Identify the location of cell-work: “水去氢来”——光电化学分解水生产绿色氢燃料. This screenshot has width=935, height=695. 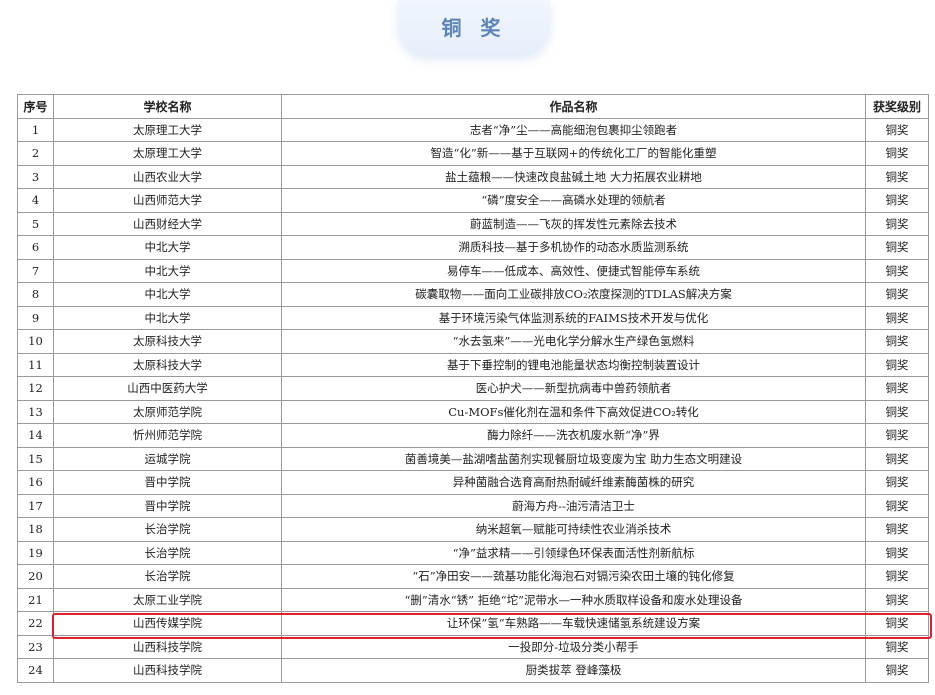
(573, 341).